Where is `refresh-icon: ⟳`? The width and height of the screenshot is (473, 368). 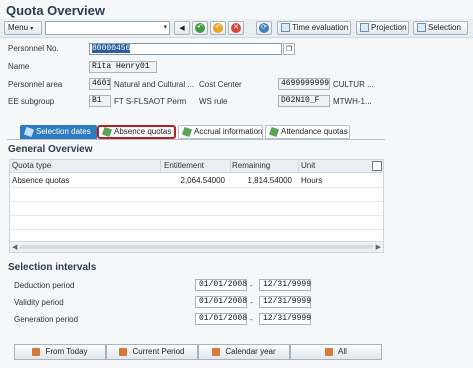 refresh-icon: ⟳ is located at coordinates (264, 27).